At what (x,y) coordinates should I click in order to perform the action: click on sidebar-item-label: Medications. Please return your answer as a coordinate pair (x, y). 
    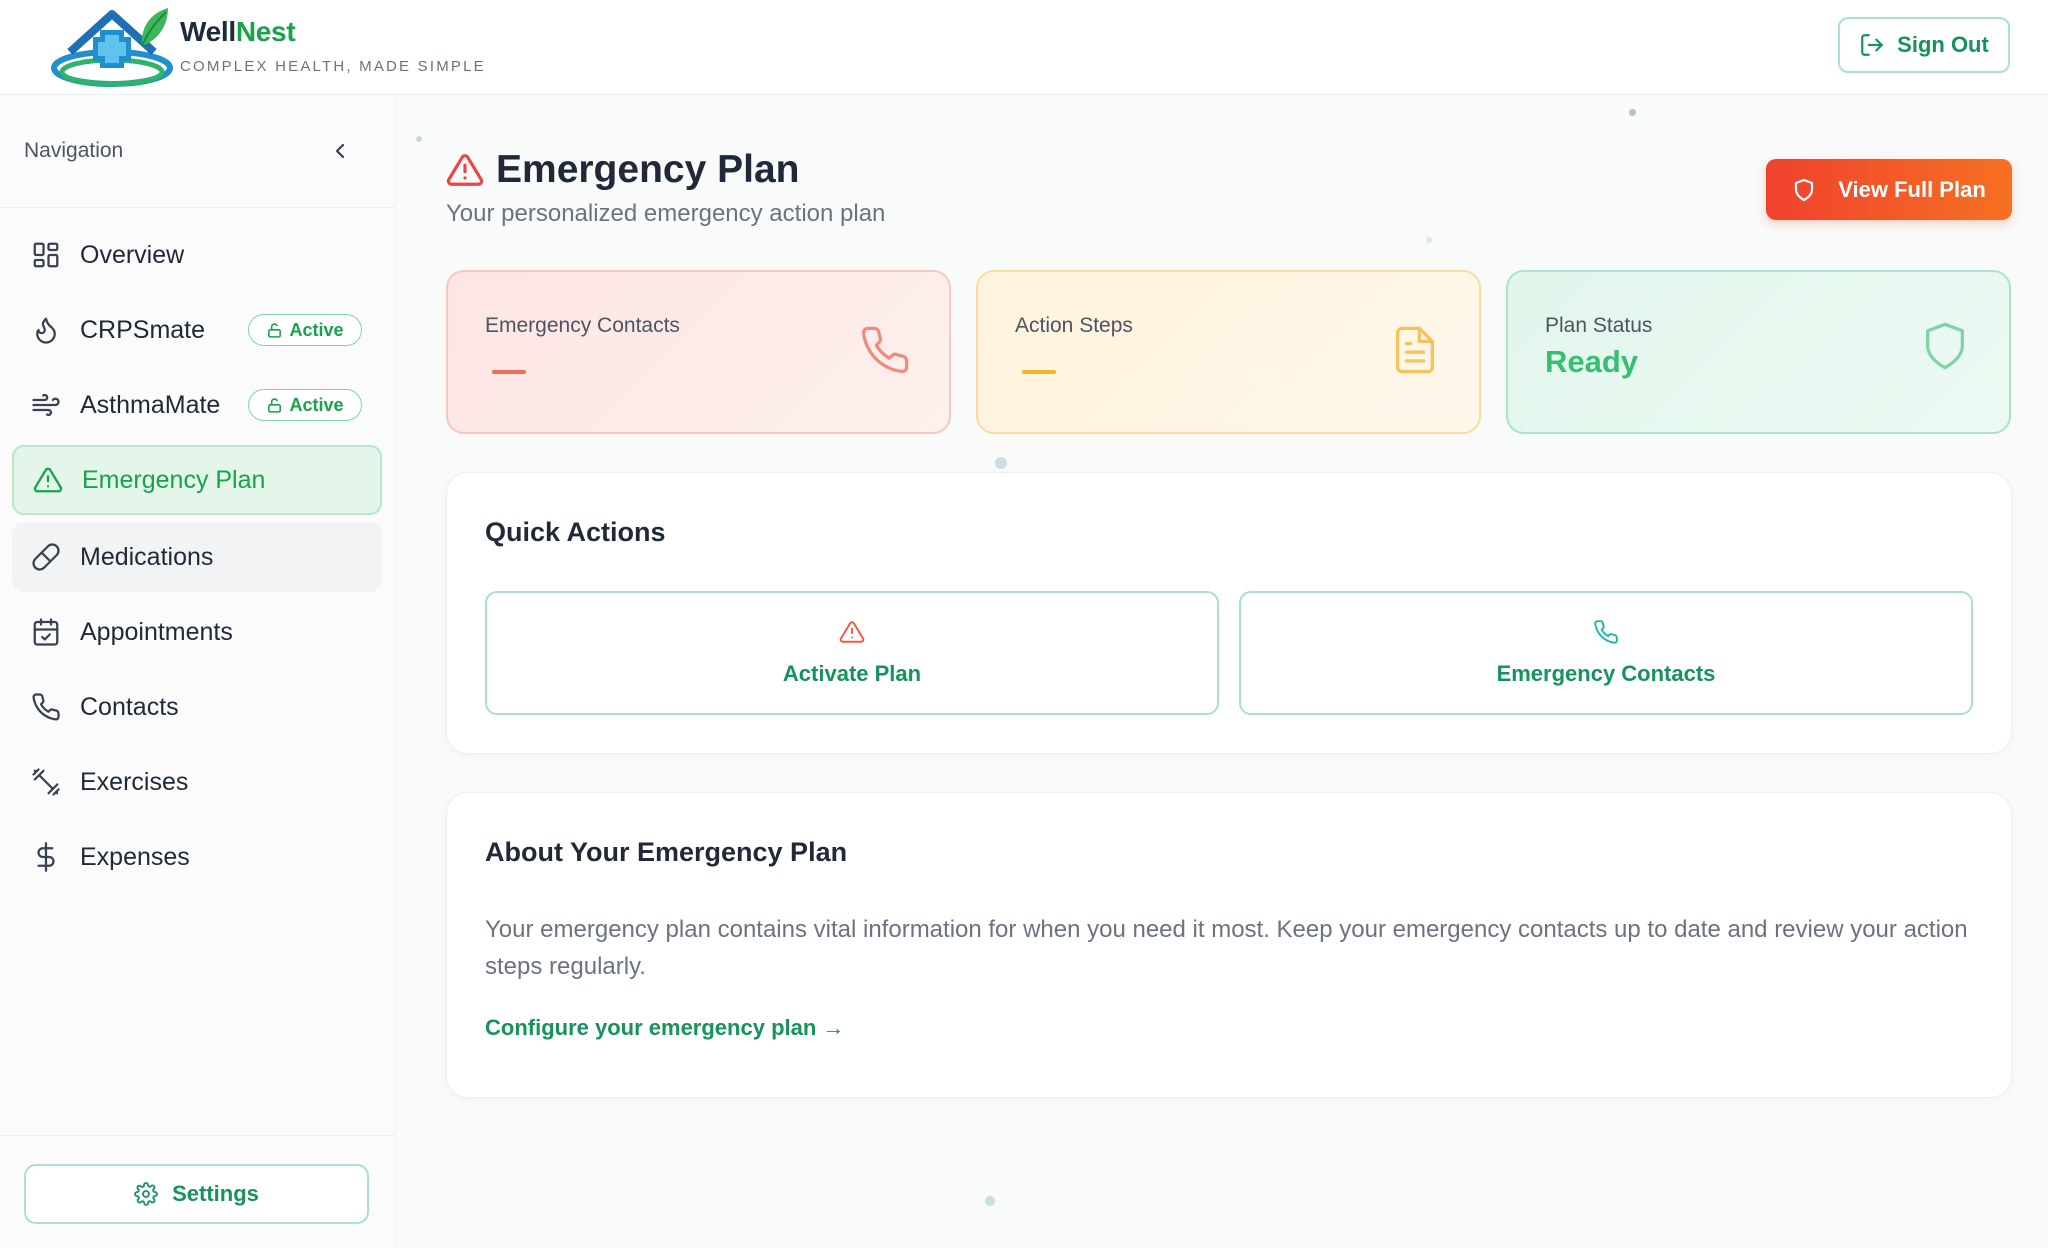
    Looking at the image, I should click on (147, 556).